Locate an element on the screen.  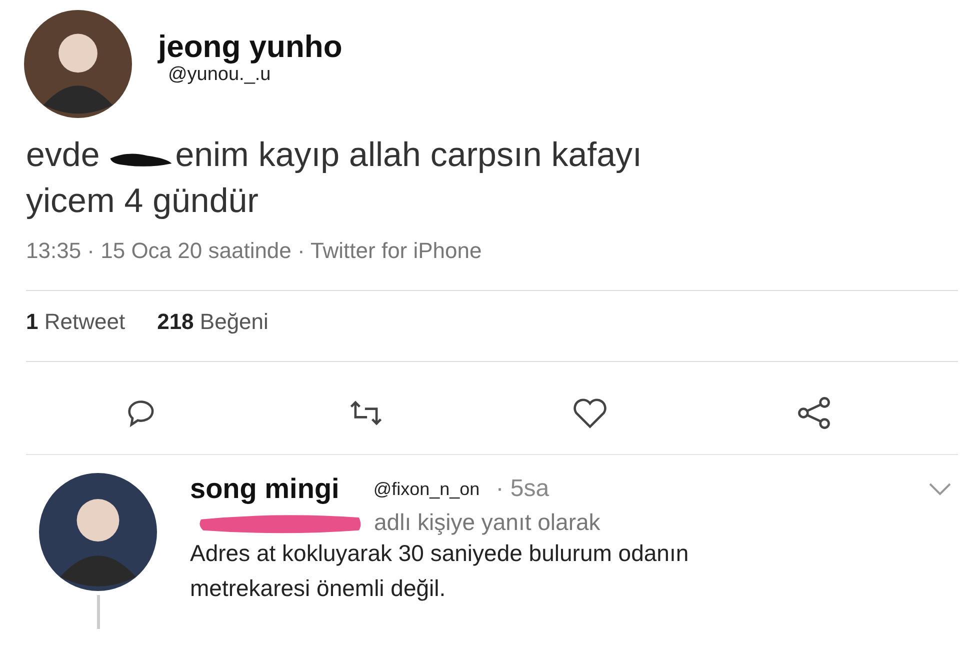
tweet-text: yicem 4 gündür is located at coordinates (142, 201).